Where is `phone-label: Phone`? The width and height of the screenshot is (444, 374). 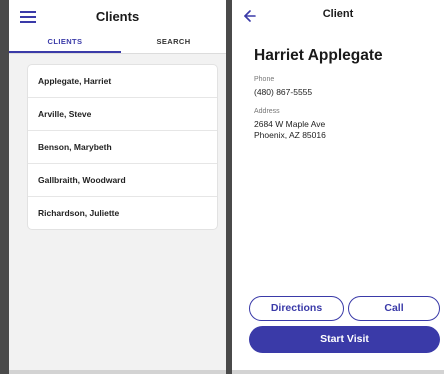
phone-label: Phone is located at coordinates (264, 79).